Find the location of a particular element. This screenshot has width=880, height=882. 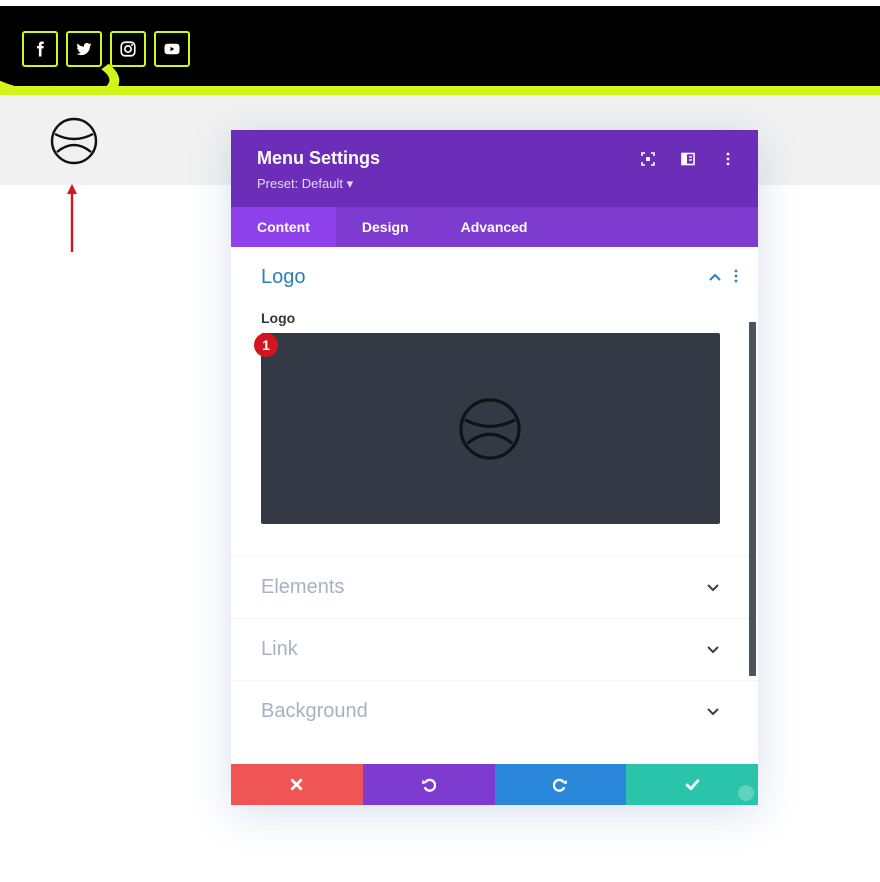

chevron-up-icon is located at coordinates (715, 277).